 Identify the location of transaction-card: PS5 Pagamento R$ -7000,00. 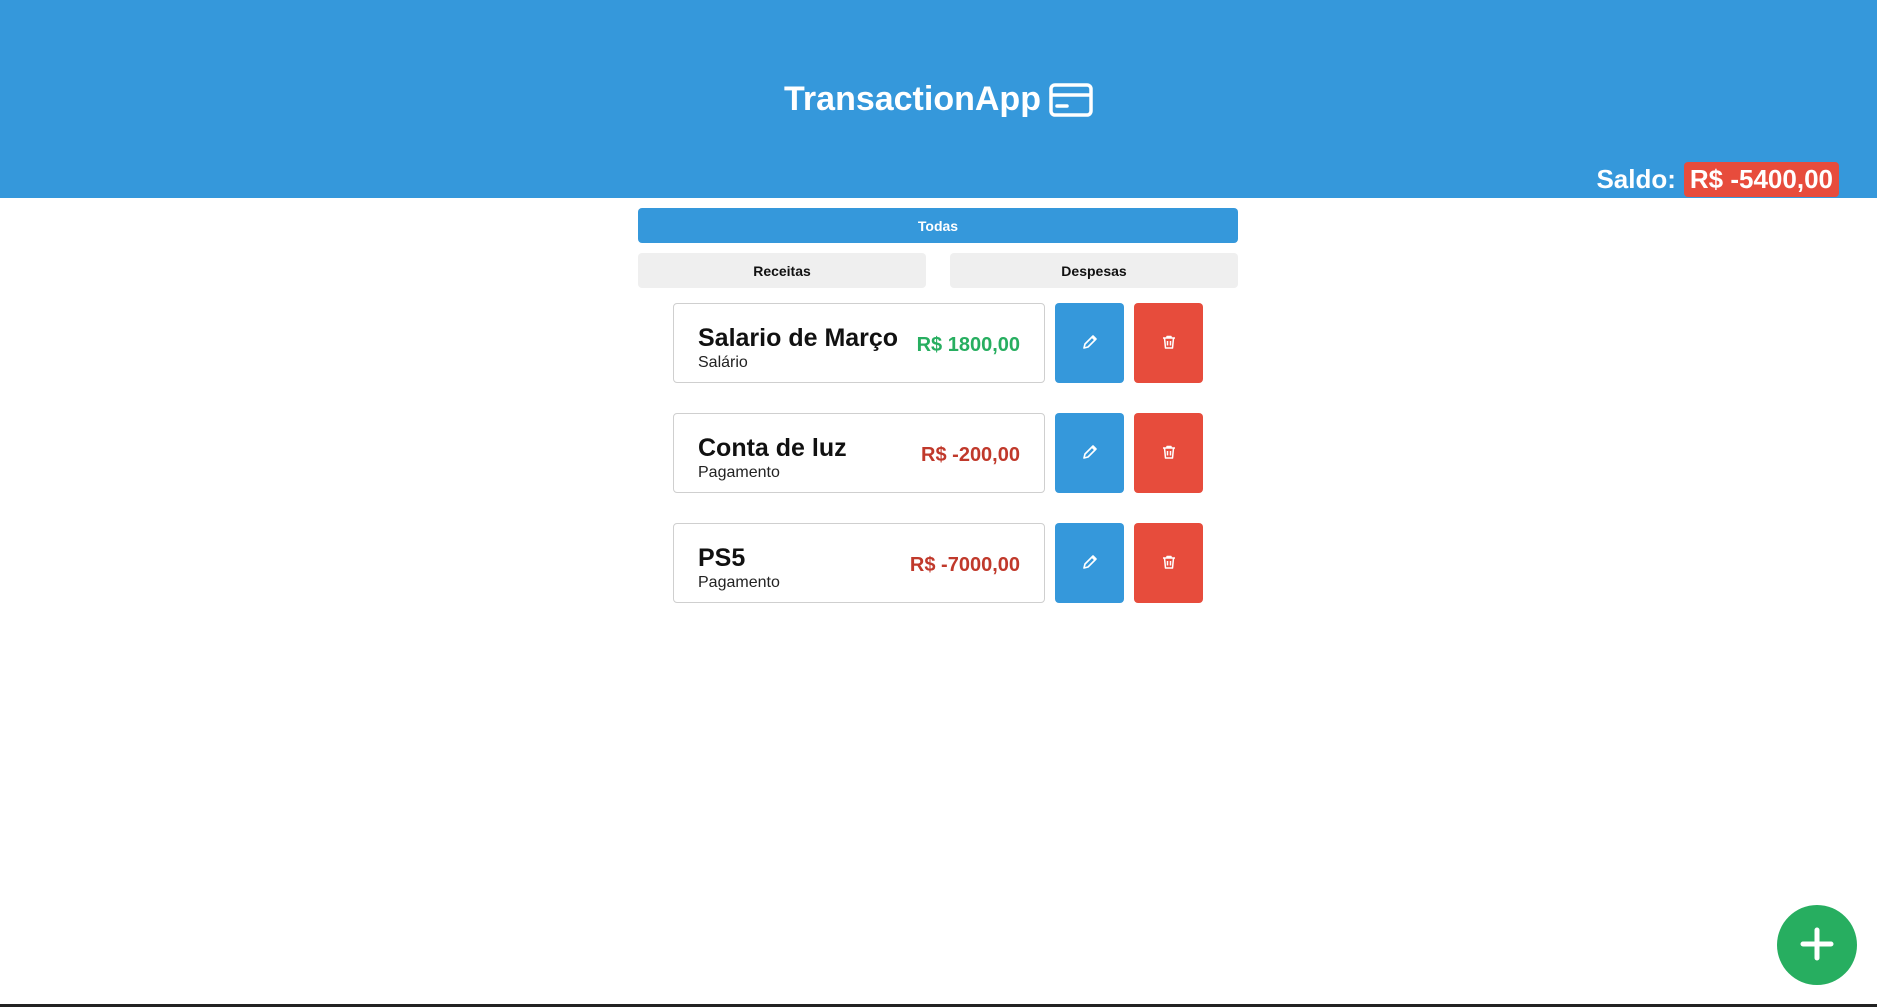
(859, 563).